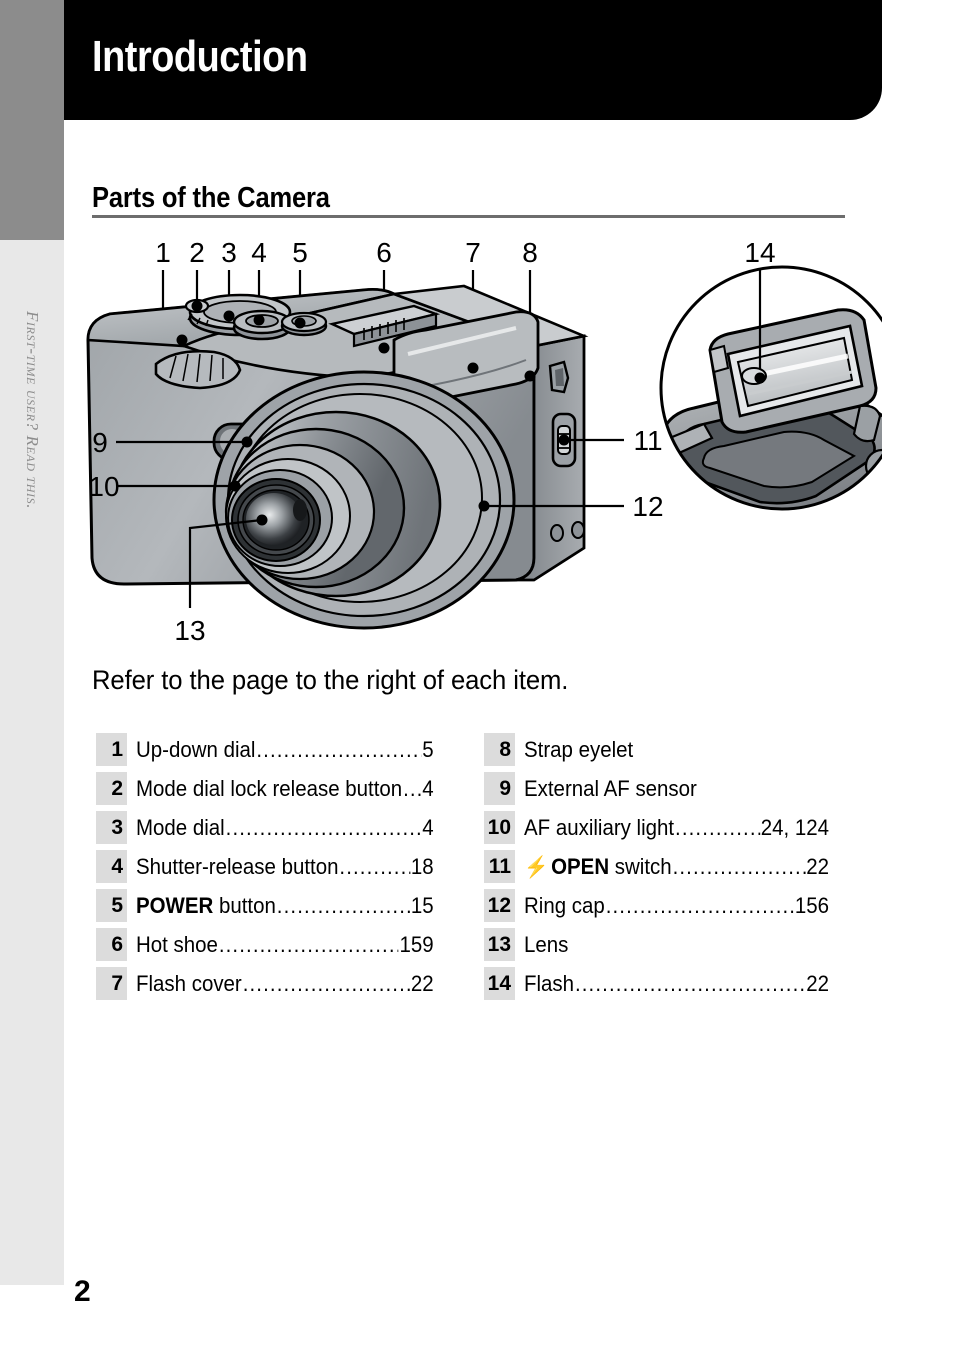 The width and height of the screenshot is (954, 1345). What do you see at coordinates (32, 460) in the screenshot?
I see `edge-tab-label: First-time user? Read this.` at bounding box center [32, 460].